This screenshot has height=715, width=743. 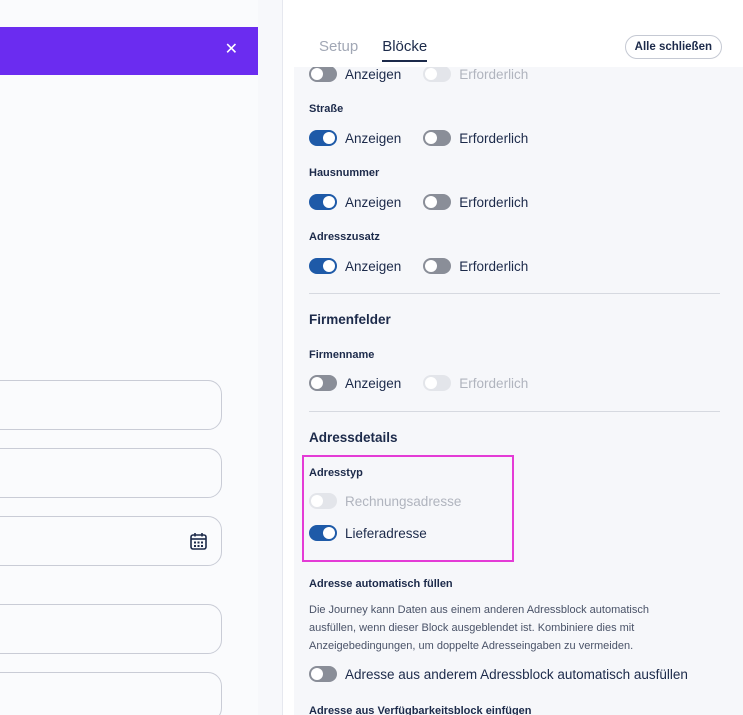 What do you see at coordinates (420, 710) in the screenshot?
I see `field-label-availability: Adresse aus Verfügbarkeitsblock einfügen` at bounding box center [420, 710].